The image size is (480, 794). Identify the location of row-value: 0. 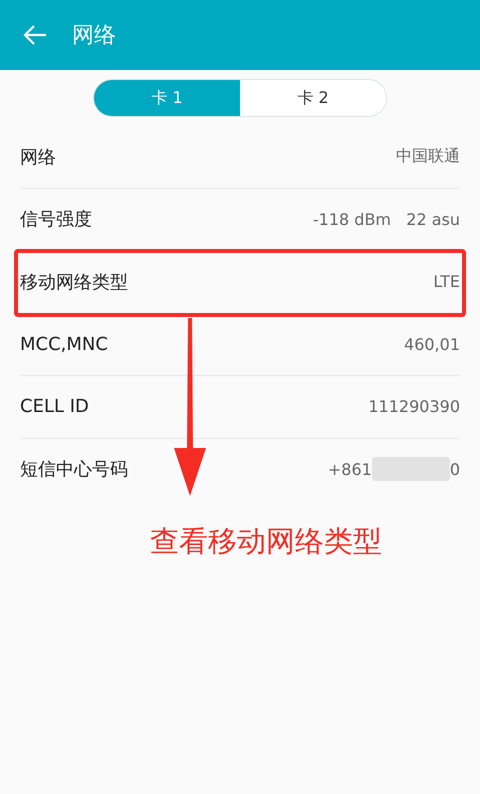
(455, 469).